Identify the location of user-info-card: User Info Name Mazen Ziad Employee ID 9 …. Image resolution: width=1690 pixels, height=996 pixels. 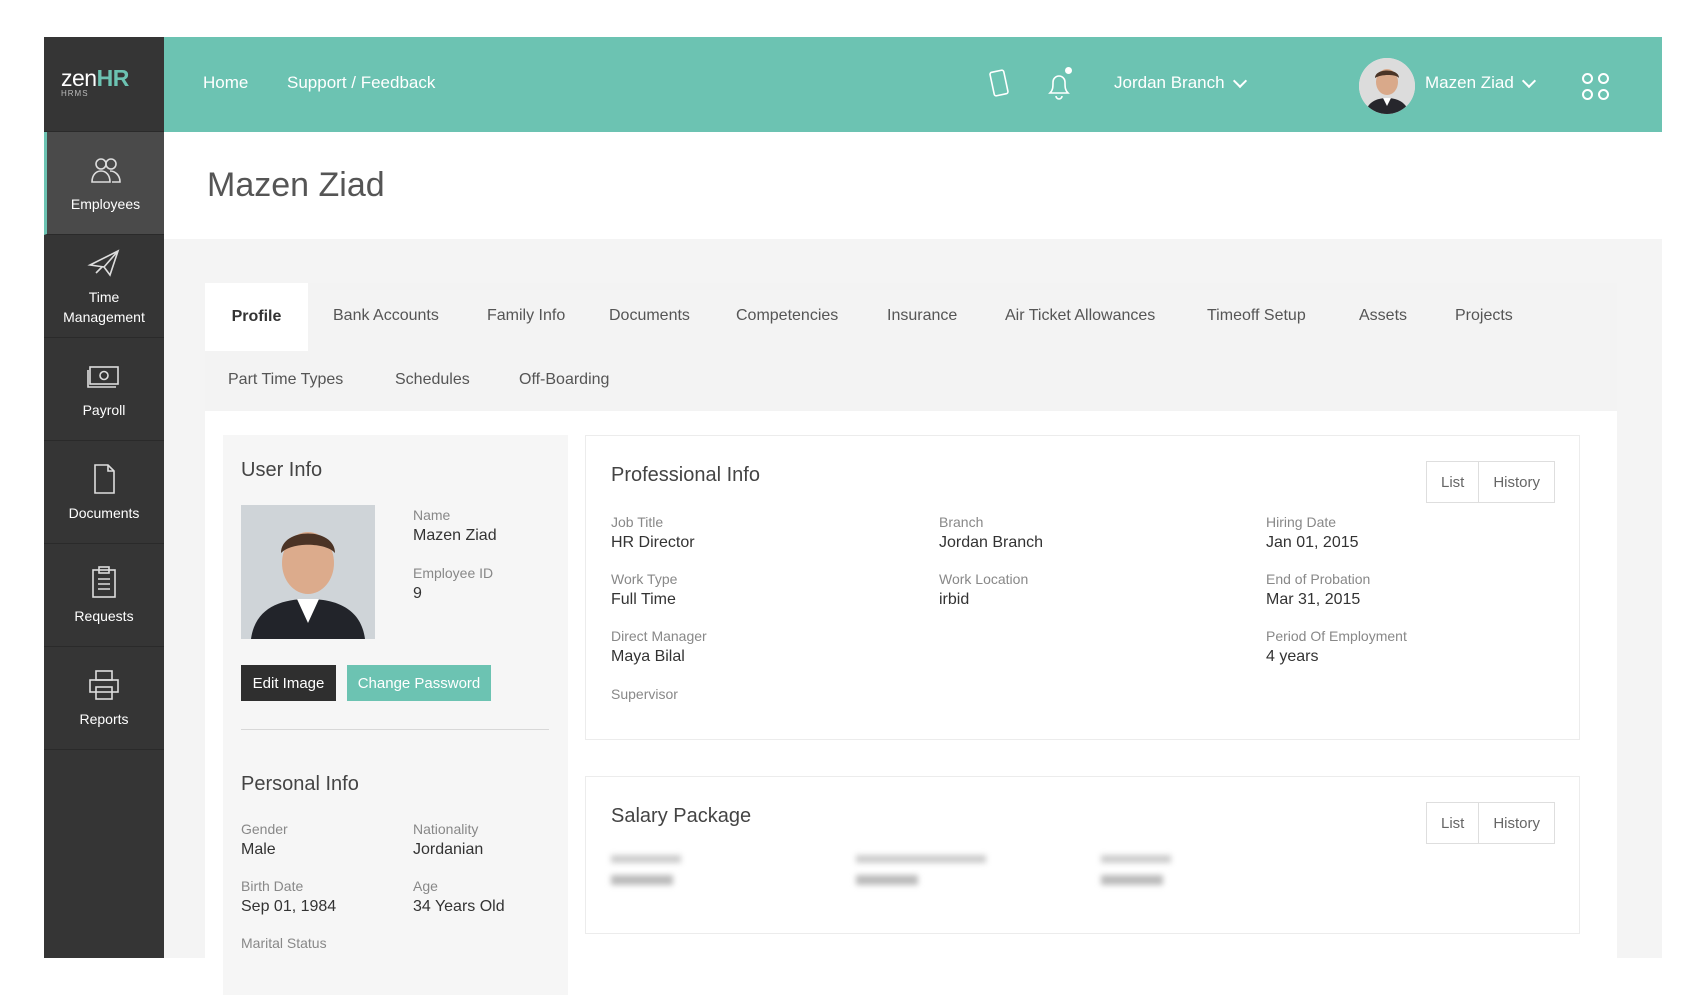
(395, 715).